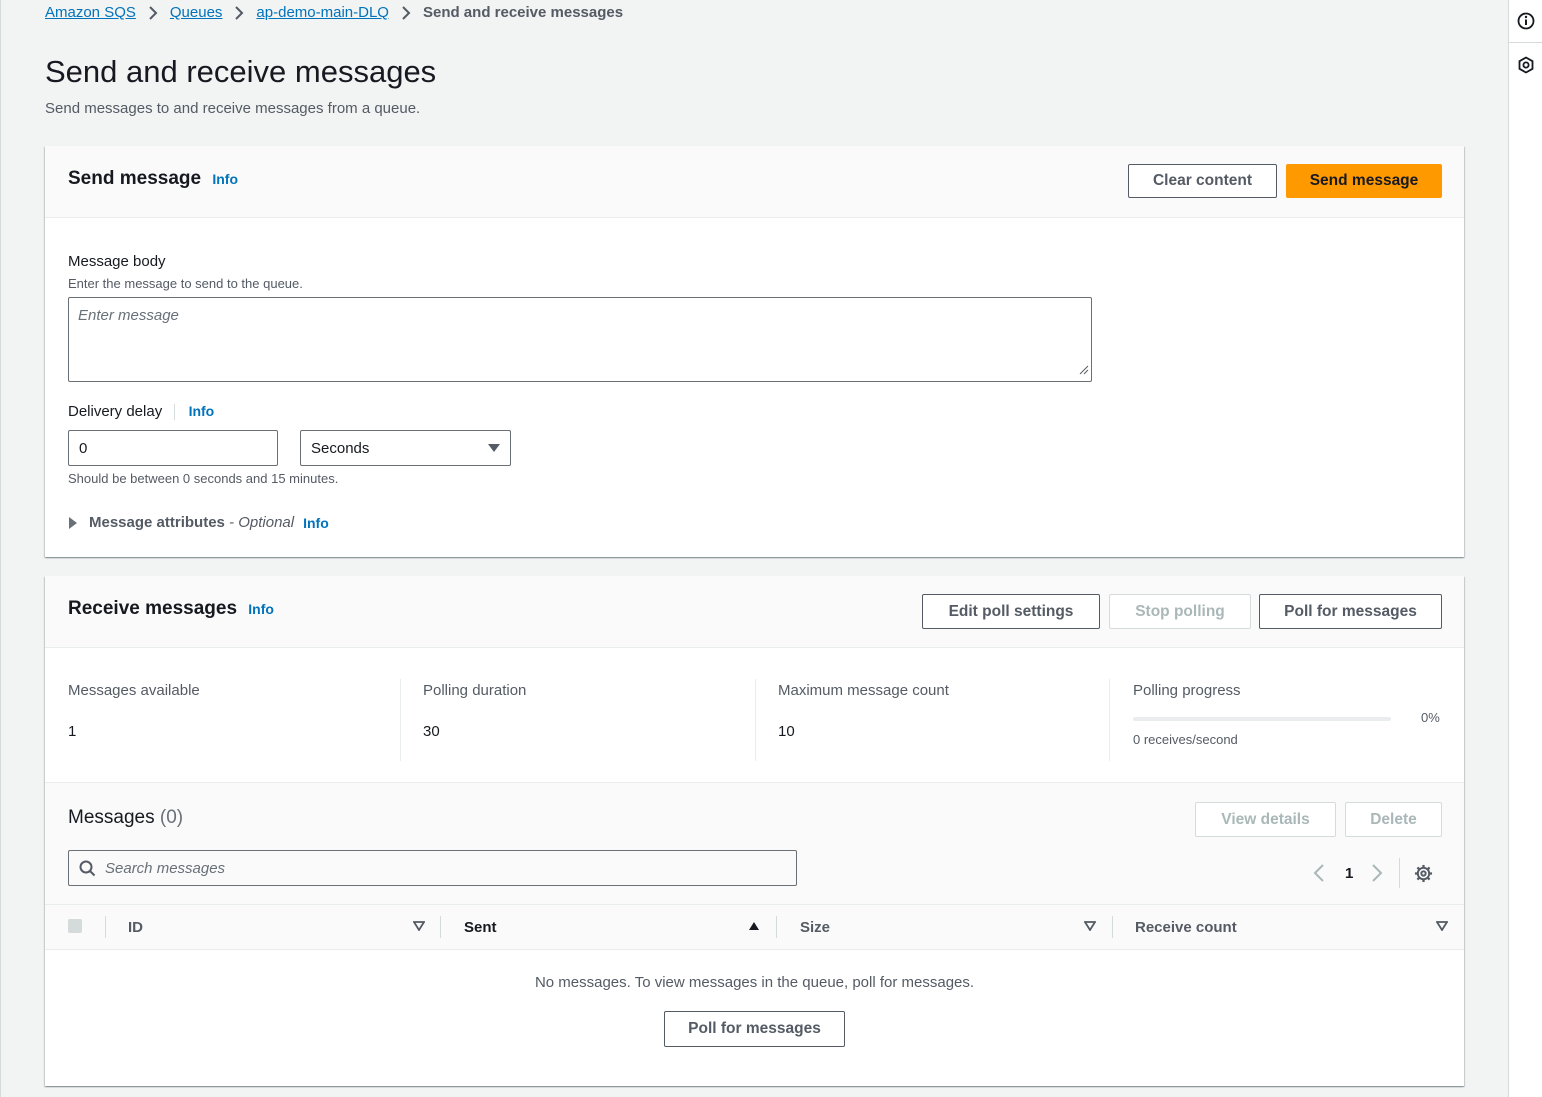 The image size is (1542, 1097). I want to click on page-title: Send and receive messages, so click(241, 71).